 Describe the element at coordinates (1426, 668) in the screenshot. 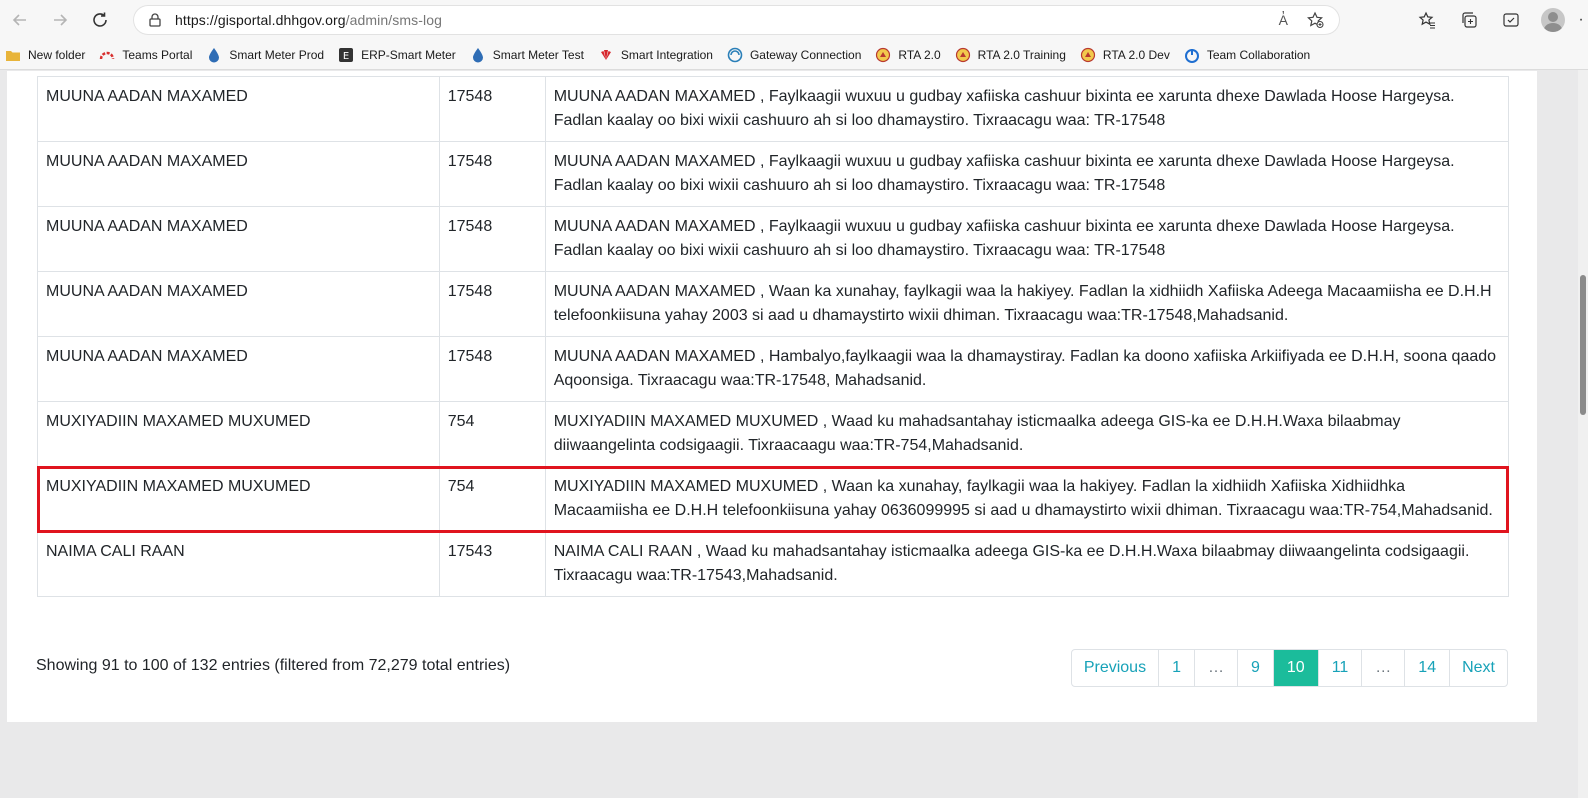

I see `pagination-page-14: 14` at that location.